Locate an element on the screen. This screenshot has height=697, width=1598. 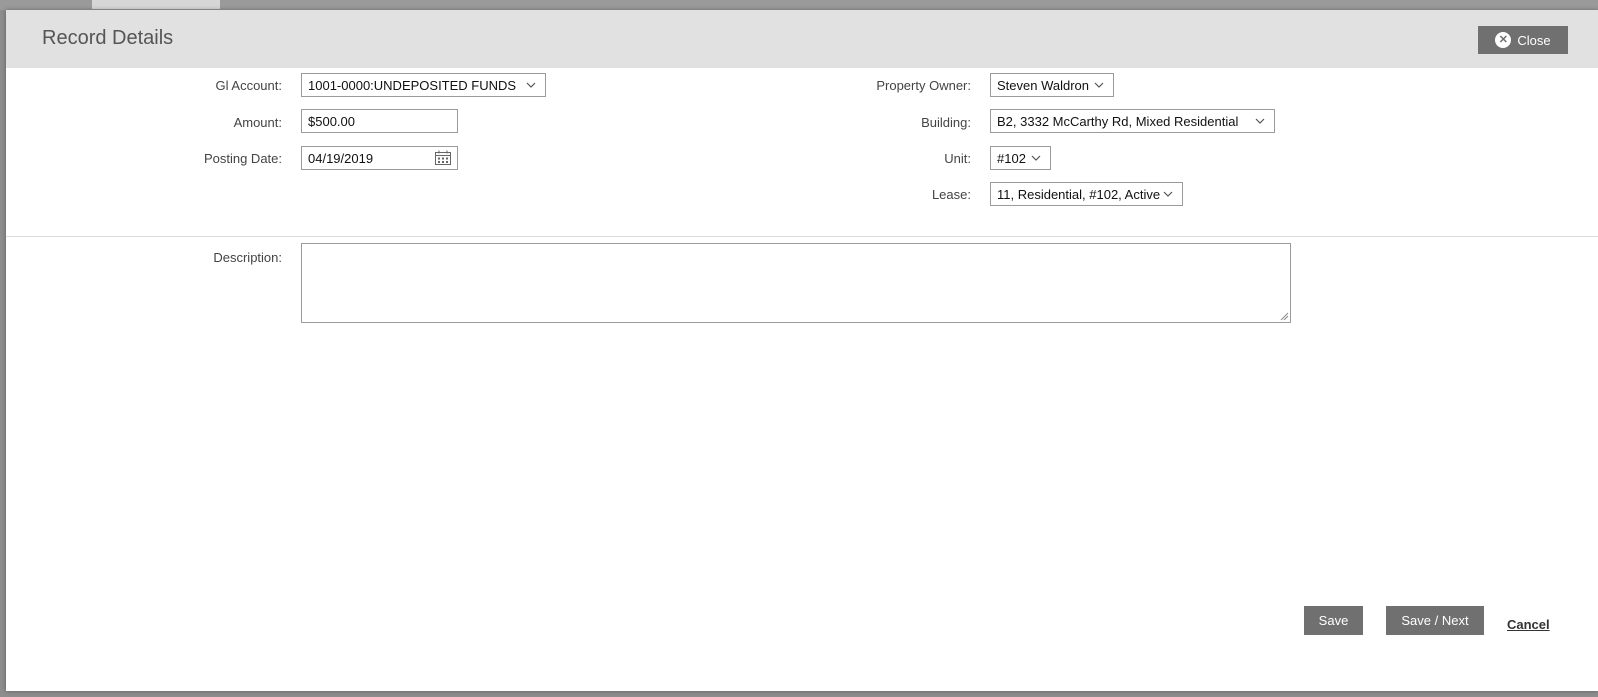
close-circle-icon: ✕ is located at coordinates (1503, 40).